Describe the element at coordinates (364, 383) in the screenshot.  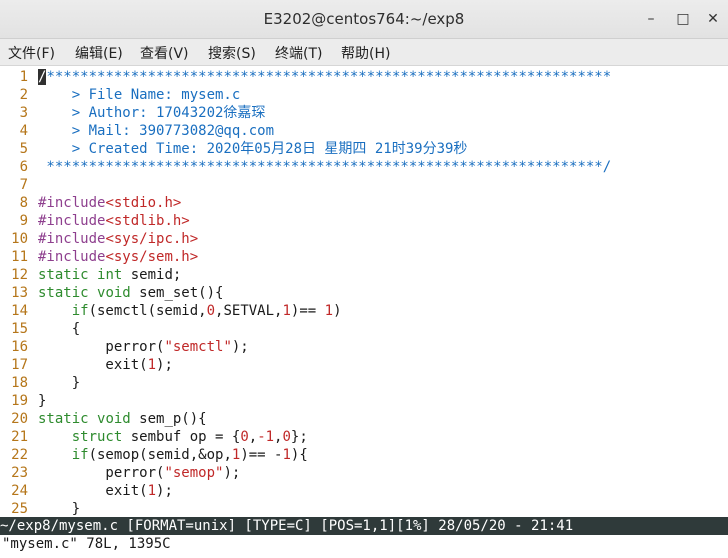
I see `code-line: 18 }` at that location.